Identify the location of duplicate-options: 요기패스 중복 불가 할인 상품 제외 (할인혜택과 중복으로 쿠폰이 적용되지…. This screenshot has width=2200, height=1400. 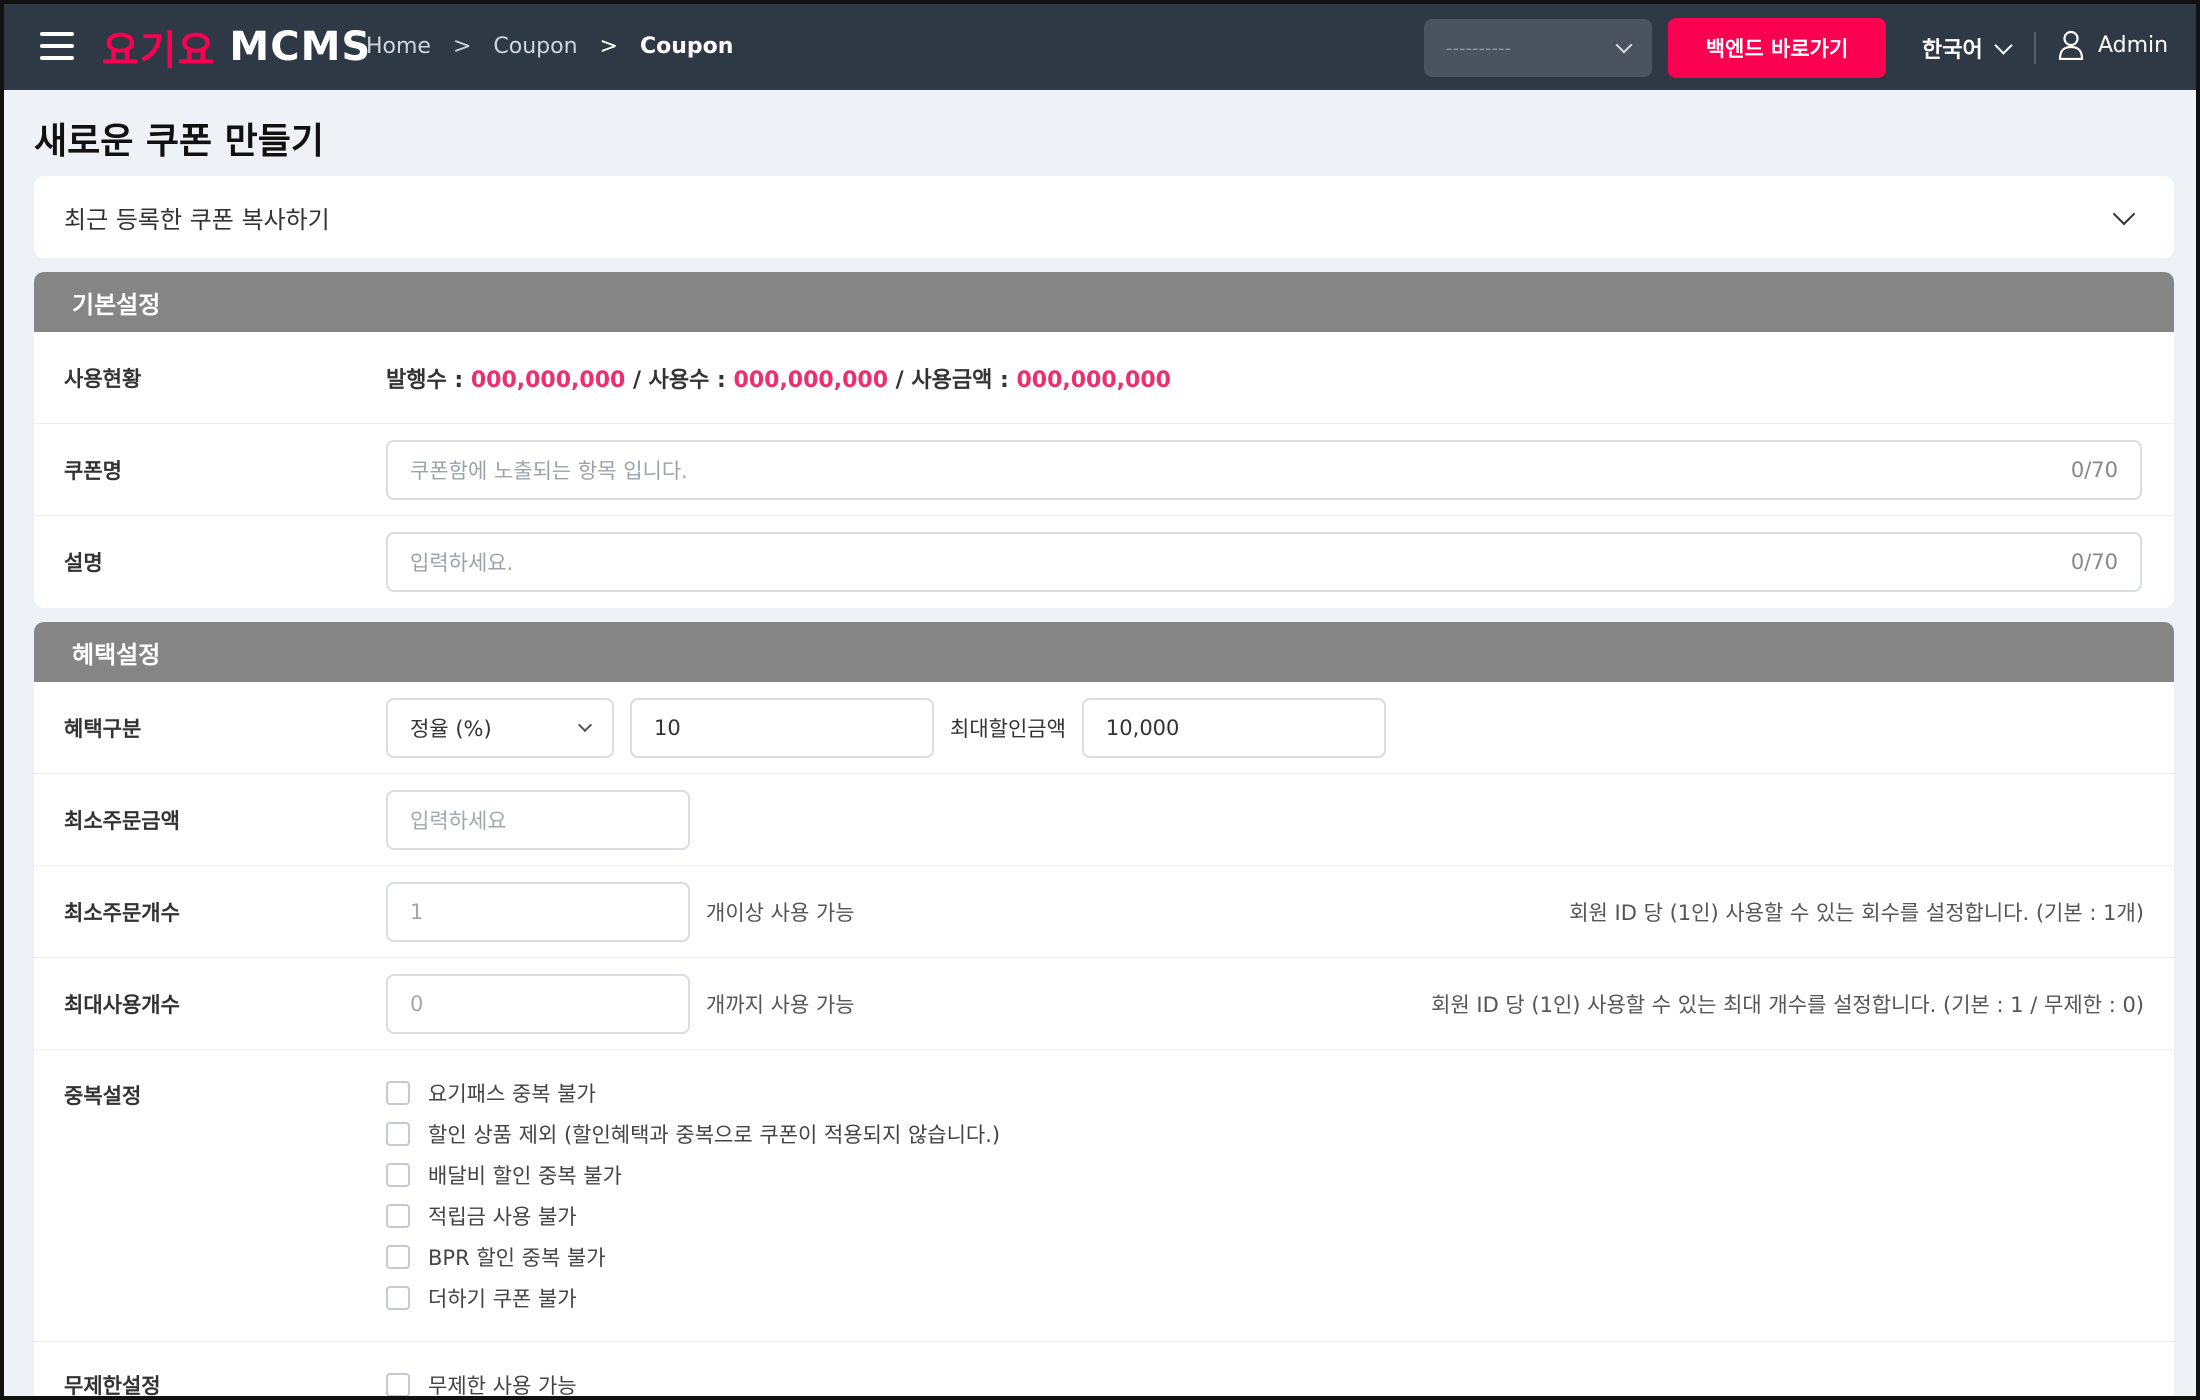
(693, 1195).